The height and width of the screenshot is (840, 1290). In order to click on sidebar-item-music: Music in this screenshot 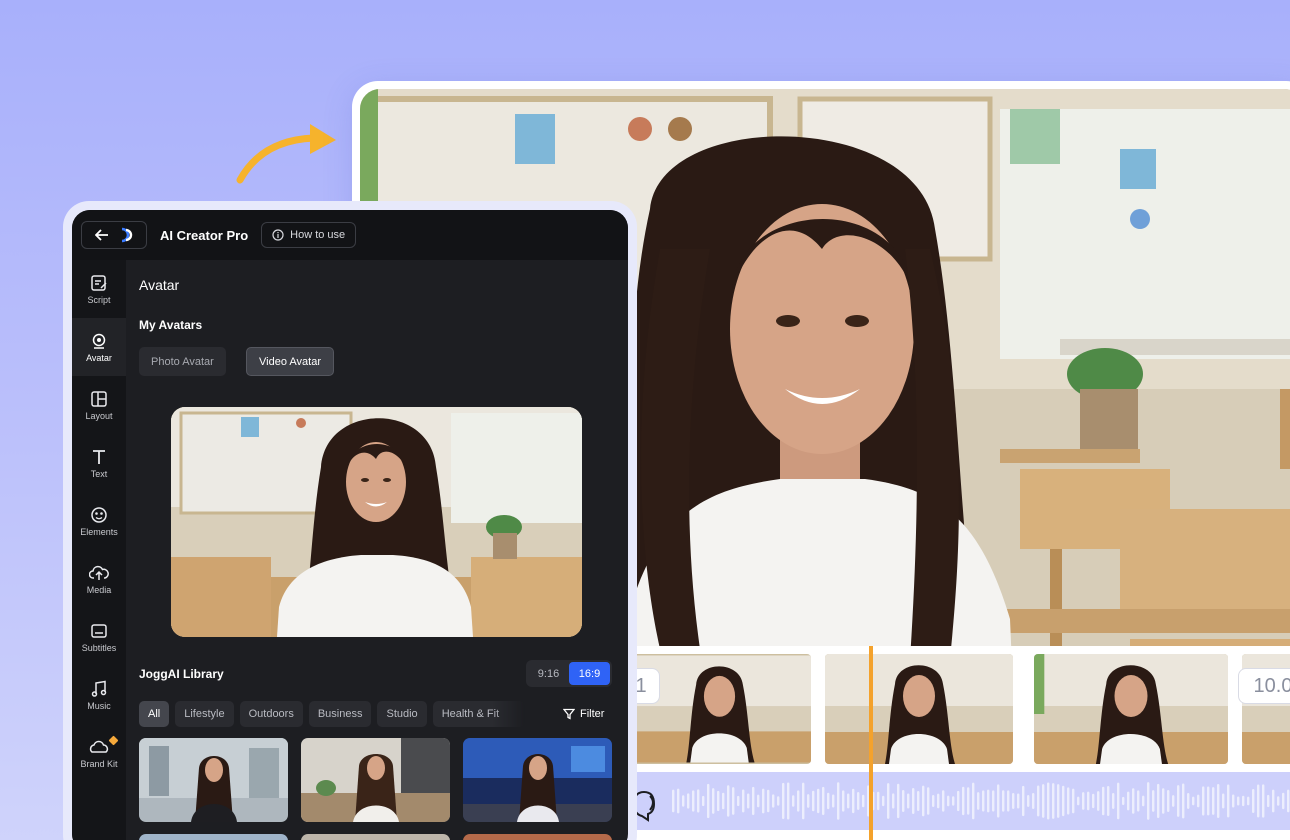, I will do `click(99, 695)`.